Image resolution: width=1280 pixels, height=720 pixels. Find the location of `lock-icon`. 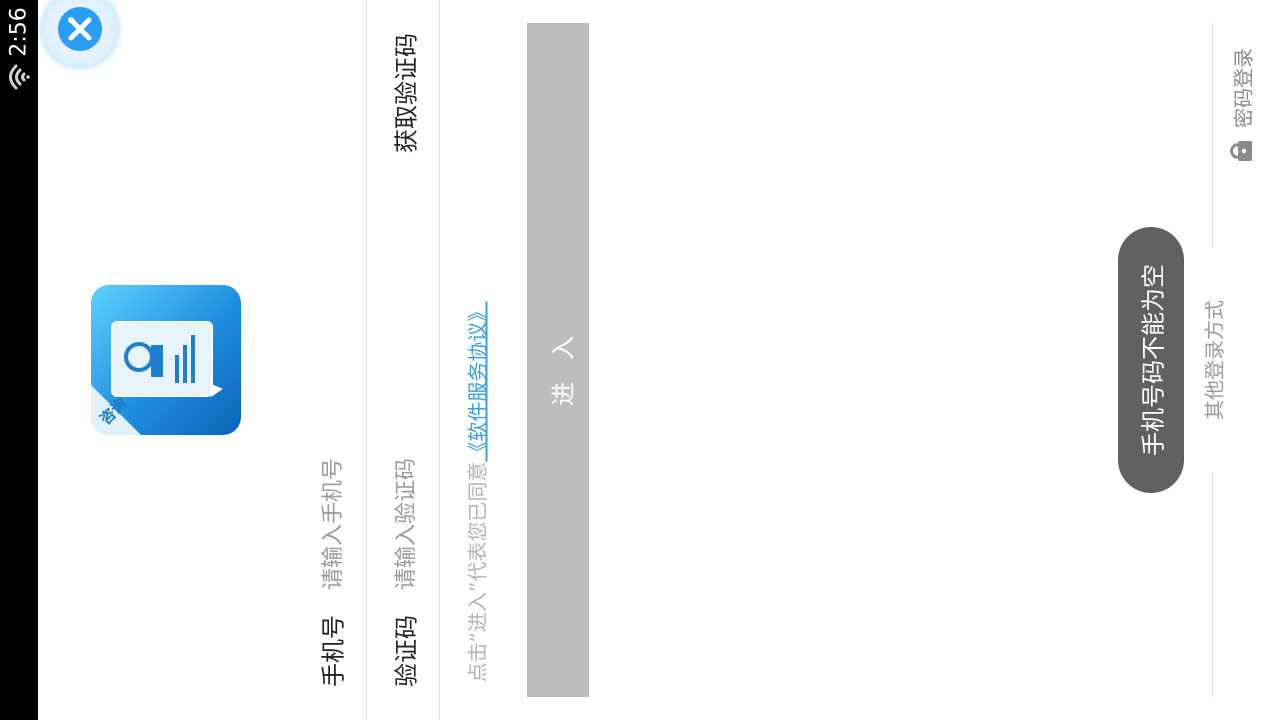

lock-icon is located at coordinates (1241, 151).